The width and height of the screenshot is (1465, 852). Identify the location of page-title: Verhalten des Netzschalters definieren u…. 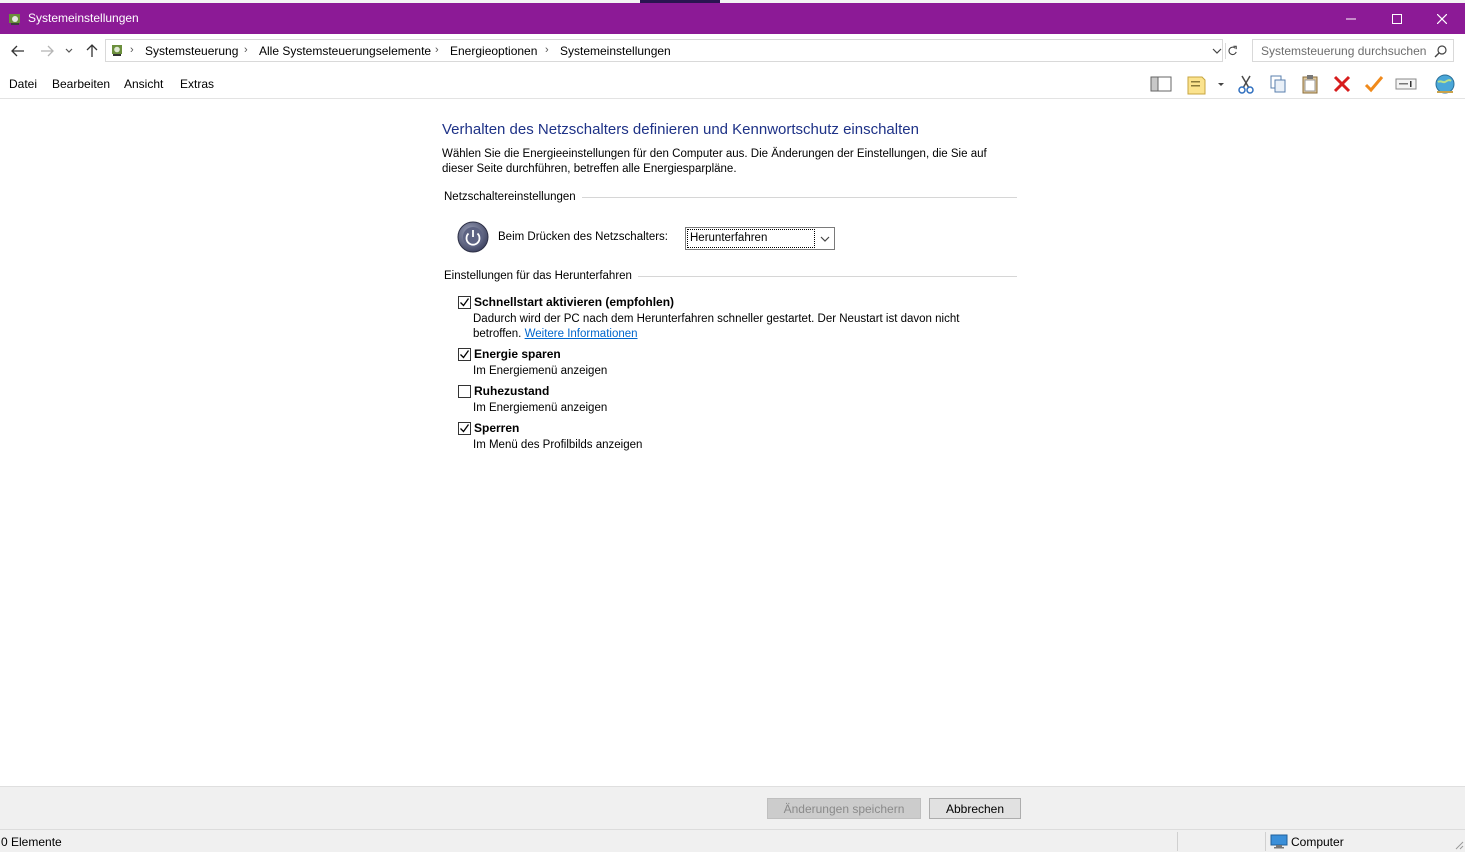
(680, 129).